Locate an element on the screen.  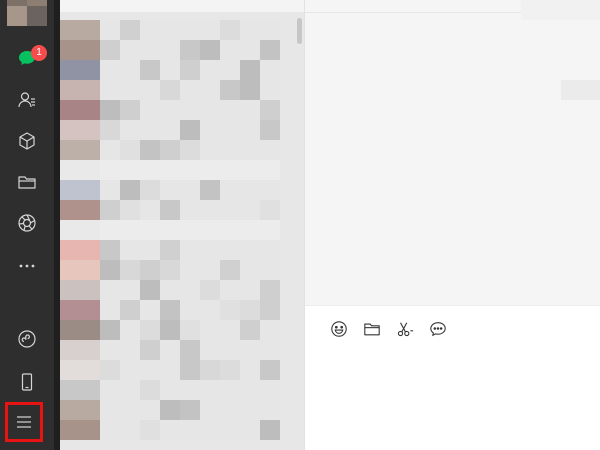
sidebar-item-chats is located at coordinates (27, 58).